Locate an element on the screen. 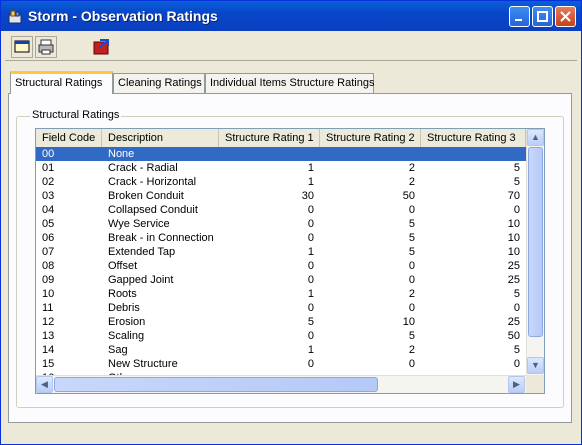 The image size is (582, 445). tab-label: Cleaning Ratings is located at coordinates (160, 83).